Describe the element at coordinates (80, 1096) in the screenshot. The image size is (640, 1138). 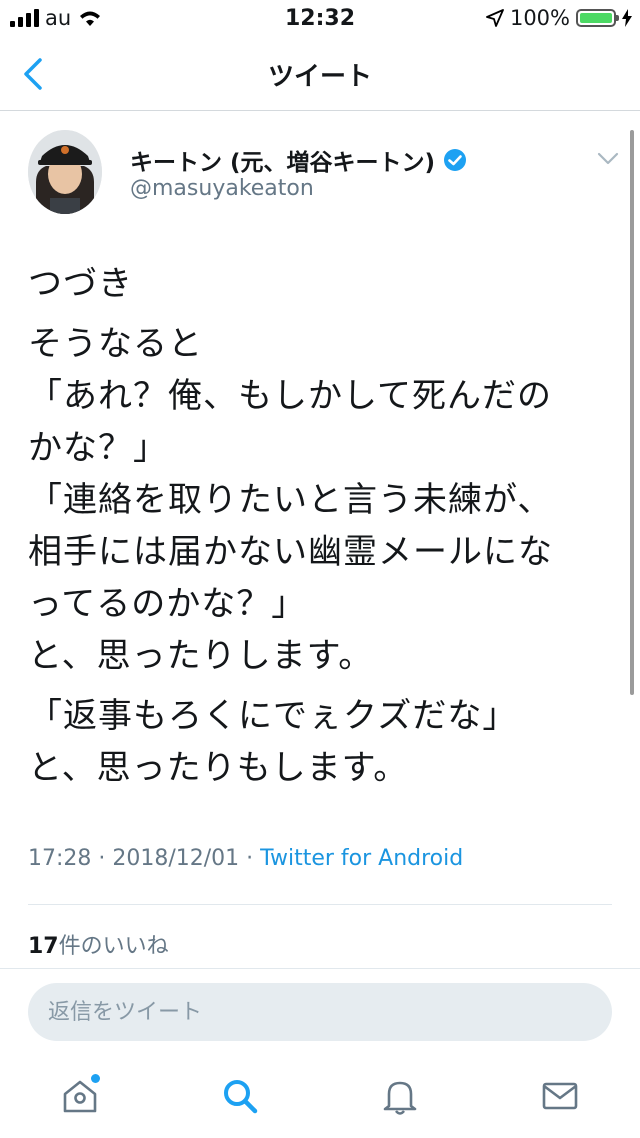
I see `tab-home` at that location.